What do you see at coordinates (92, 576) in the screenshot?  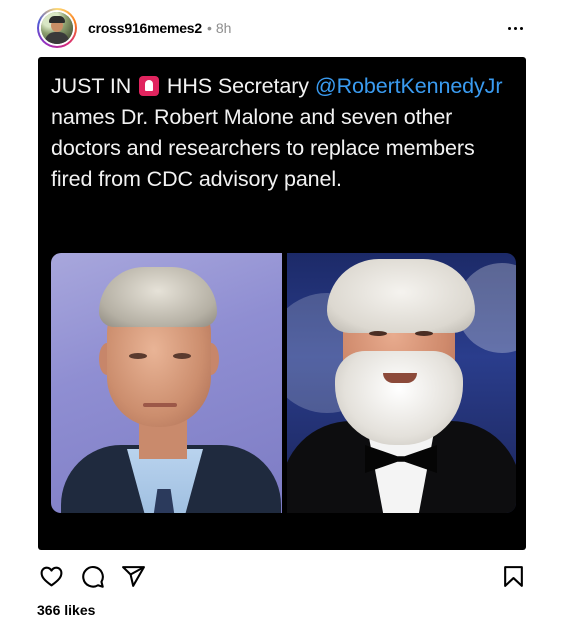 I see `comment-icon` at bounding box center [92, 576].